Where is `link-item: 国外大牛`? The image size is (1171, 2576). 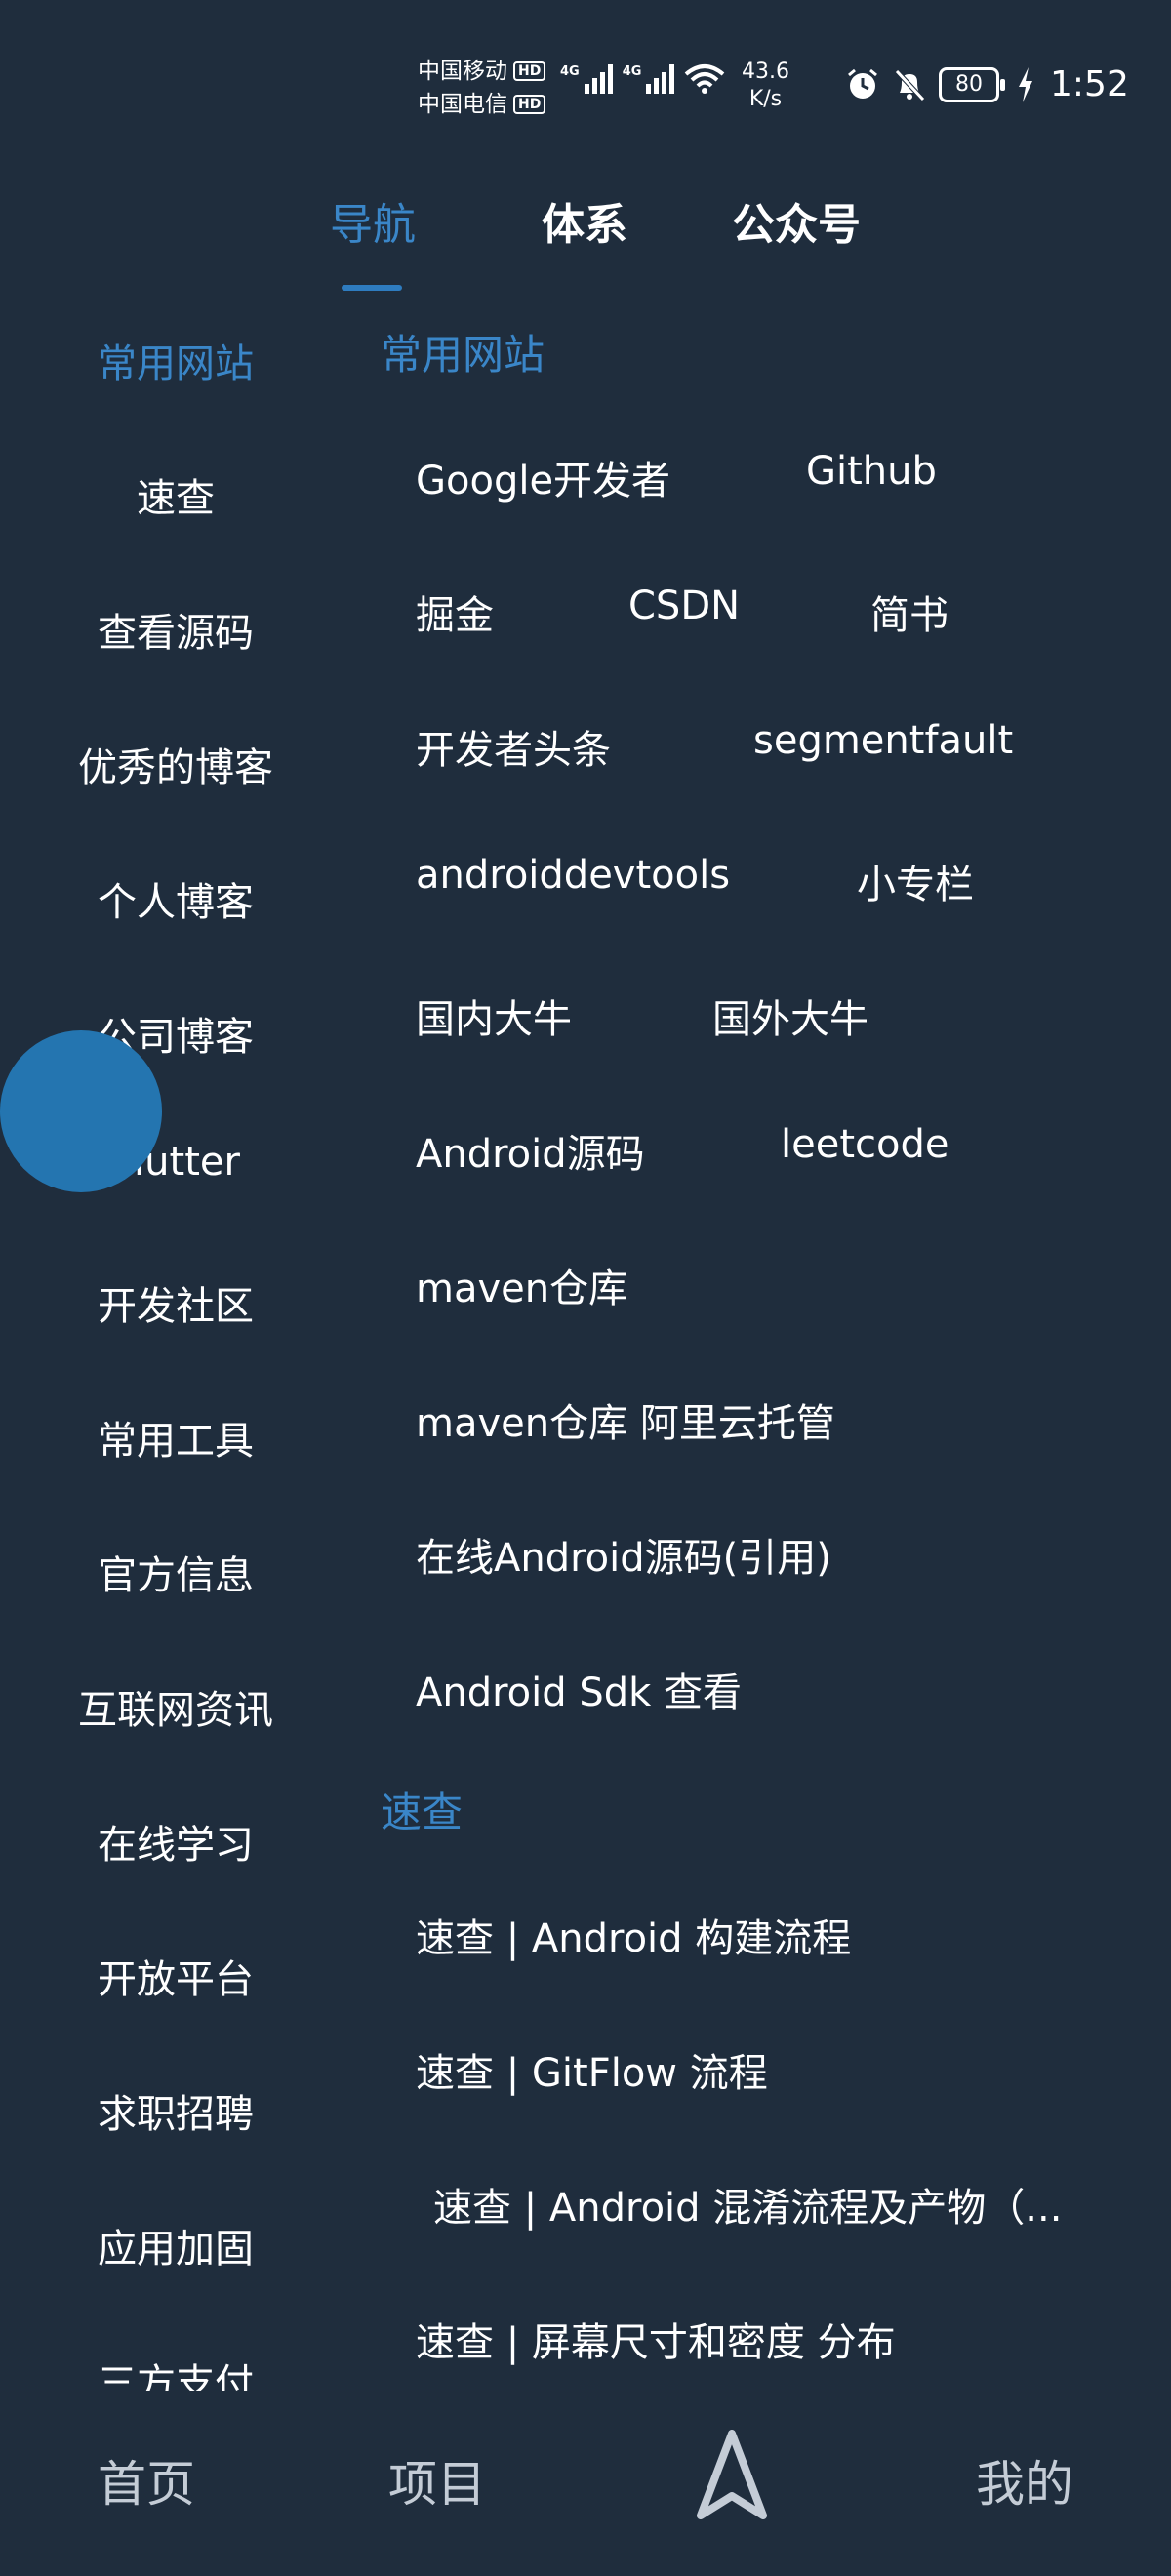
link-item: 国外大牛 is located at coordinates (790, 1015).